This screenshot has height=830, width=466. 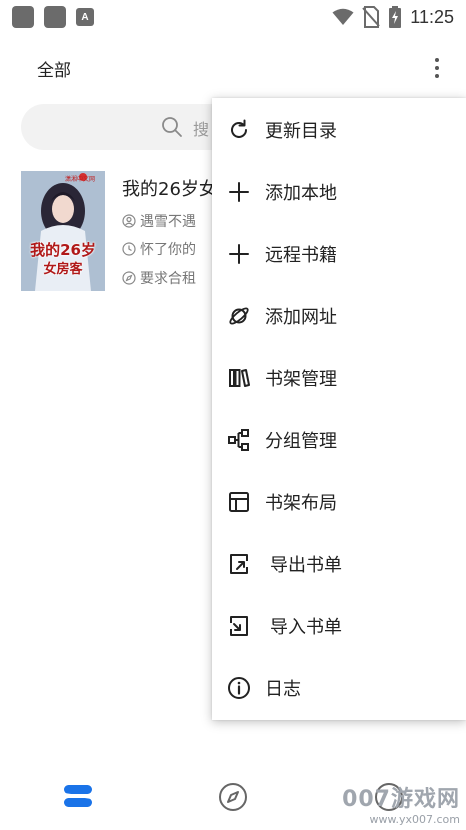 I want to click on watermark: 007游戏网 www.yx007.com, so click(x=401, y=803).